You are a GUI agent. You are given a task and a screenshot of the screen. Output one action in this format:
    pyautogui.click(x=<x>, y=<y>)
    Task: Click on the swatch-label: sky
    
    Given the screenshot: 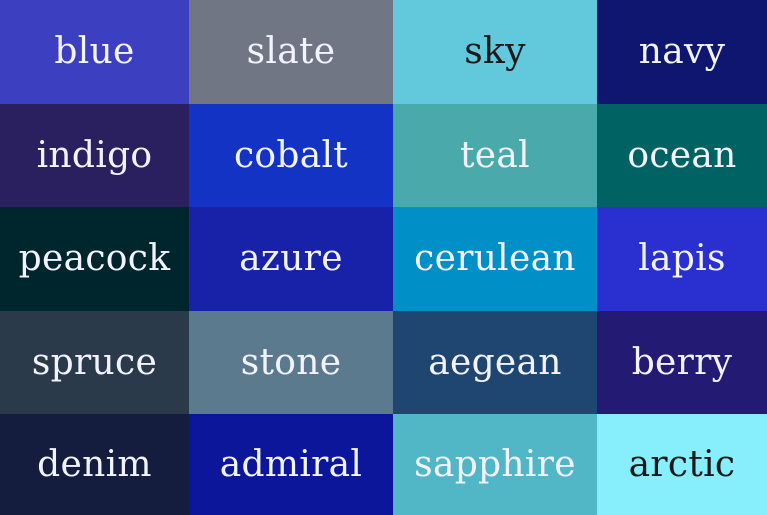 What is the action you would take?
    pyautogui.click(x=495, y=51)
    